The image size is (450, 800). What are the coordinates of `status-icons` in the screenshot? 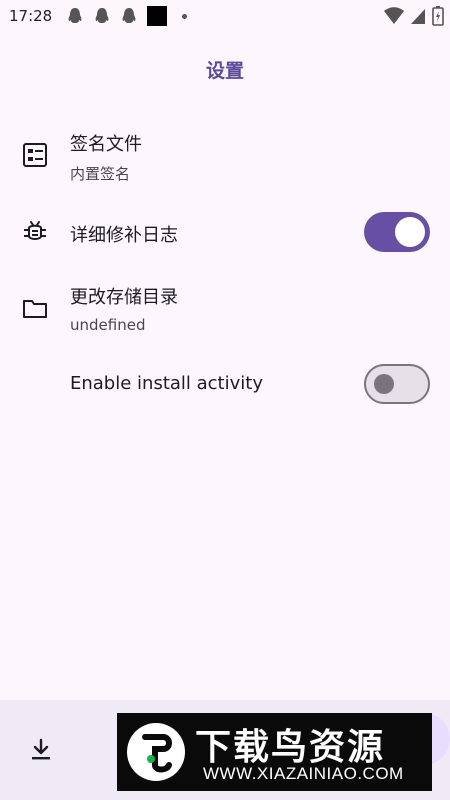 It's located at (414, 16).